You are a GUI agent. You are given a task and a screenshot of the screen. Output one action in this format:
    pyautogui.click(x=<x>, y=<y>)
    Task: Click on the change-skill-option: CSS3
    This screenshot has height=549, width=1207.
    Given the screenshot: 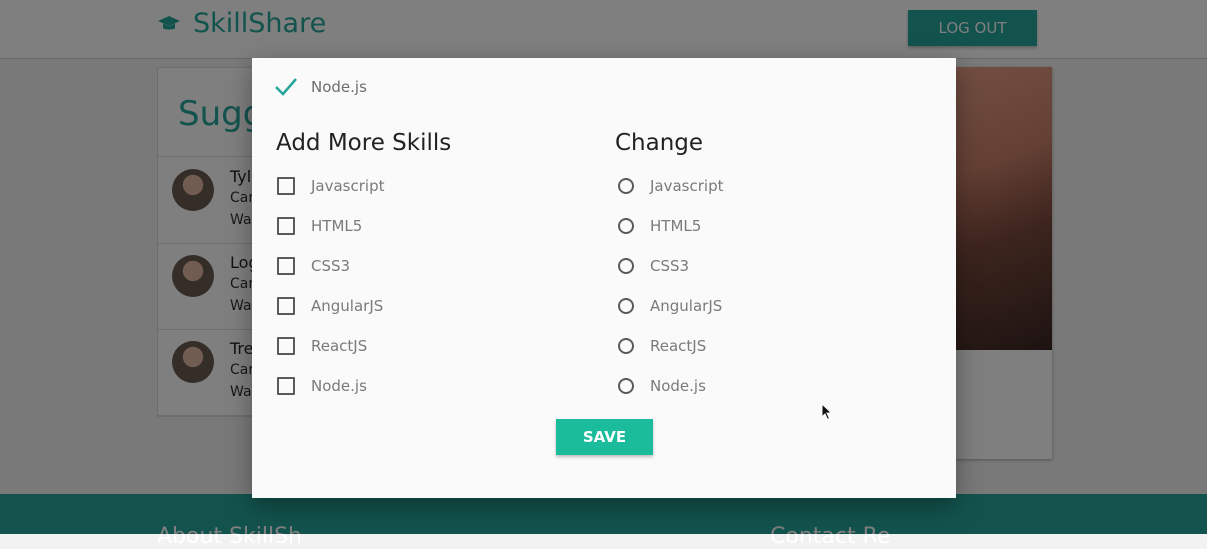 What is the action you would take?
    pyautogui.click(x=652, y=266)
    